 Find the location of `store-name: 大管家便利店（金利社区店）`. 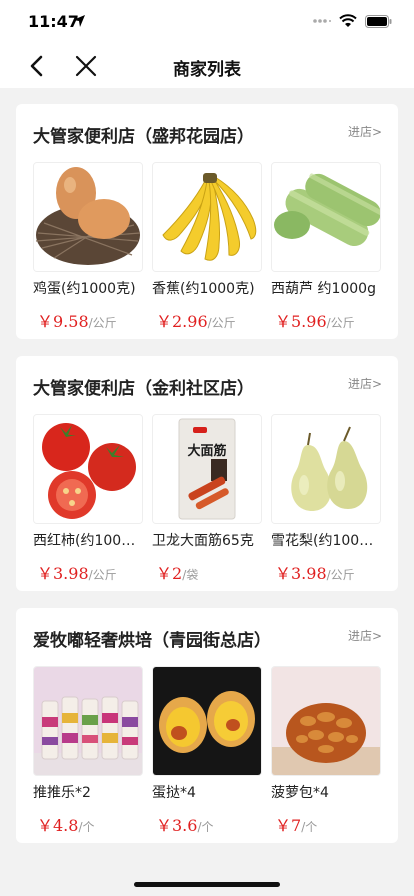

store-name: 大管家便利店（金利社区店） is located at coordinates (143, 389).